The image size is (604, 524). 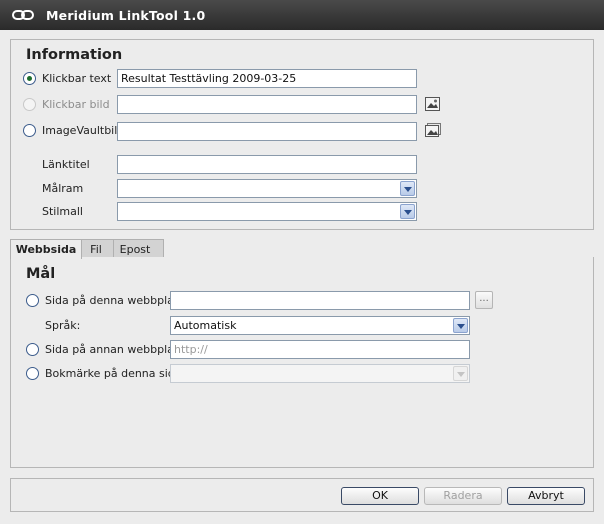 I want to click on link-chain-icon, so click(x=23, y=15).